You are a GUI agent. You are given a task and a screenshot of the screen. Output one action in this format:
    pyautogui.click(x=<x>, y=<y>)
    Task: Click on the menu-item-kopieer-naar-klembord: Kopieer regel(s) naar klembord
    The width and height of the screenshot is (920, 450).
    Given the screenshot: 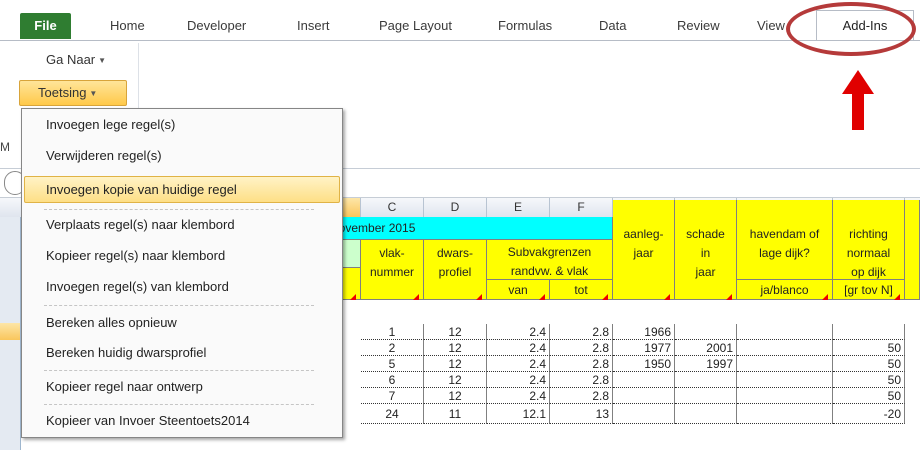 What is the action you would take?
    pyautogui.click(x=135, y=255)
    